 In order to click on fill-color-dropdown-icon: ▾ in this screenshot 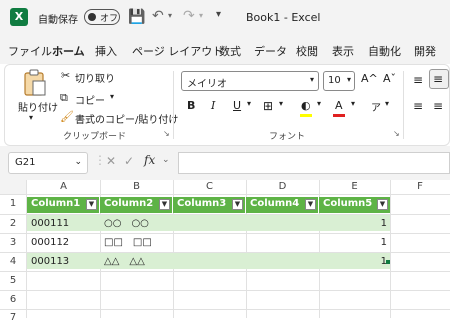, I will do `click(319, 103)`.